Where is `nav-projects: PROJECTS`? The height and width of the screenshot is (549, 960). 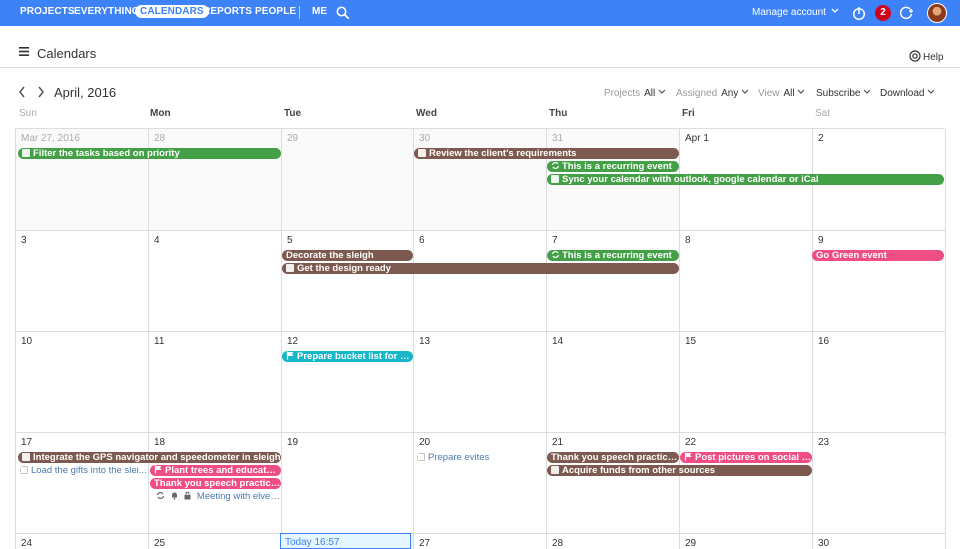
nav-projects: PROJECTS is located at coordinates (47, 11).